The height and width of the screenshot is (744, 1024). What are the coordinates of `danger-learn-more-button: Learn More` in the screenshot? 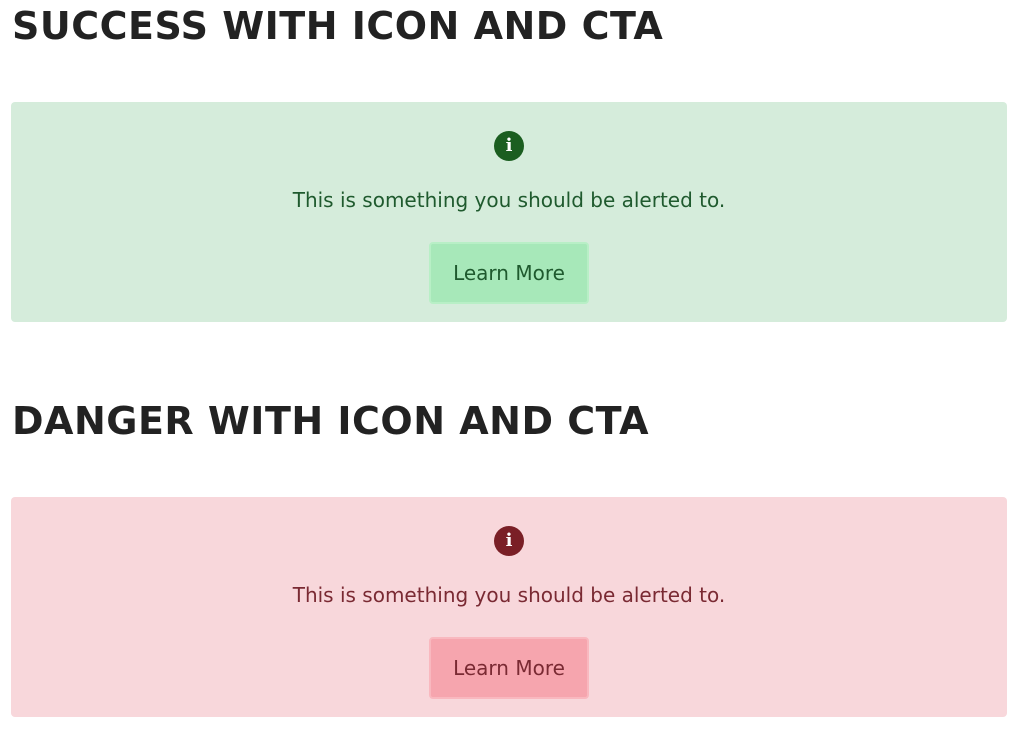 It's located at (509, 668).